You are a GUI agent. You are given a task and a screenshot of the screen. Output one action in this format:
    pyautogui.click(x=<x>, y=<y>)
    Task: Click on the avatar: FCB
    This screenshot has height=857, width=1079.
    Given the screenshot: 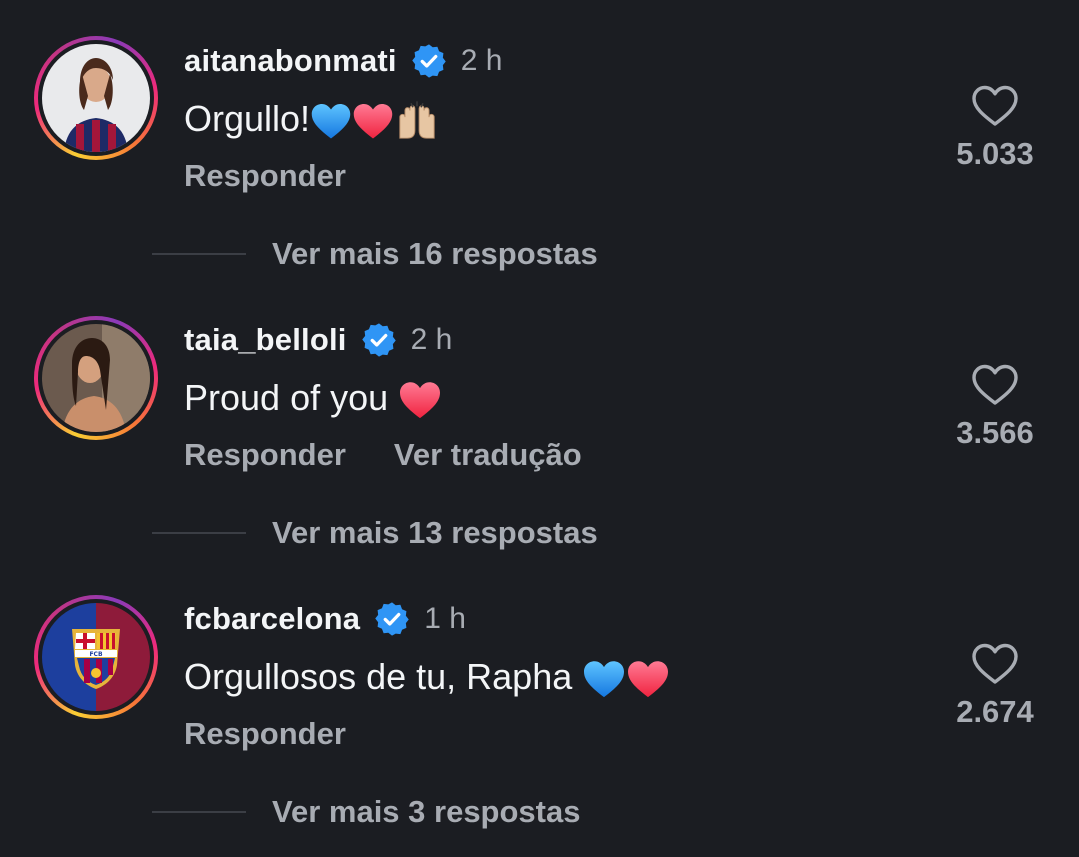 What is the action you would take?
    pyautogui.click(x=96, y=657)
    